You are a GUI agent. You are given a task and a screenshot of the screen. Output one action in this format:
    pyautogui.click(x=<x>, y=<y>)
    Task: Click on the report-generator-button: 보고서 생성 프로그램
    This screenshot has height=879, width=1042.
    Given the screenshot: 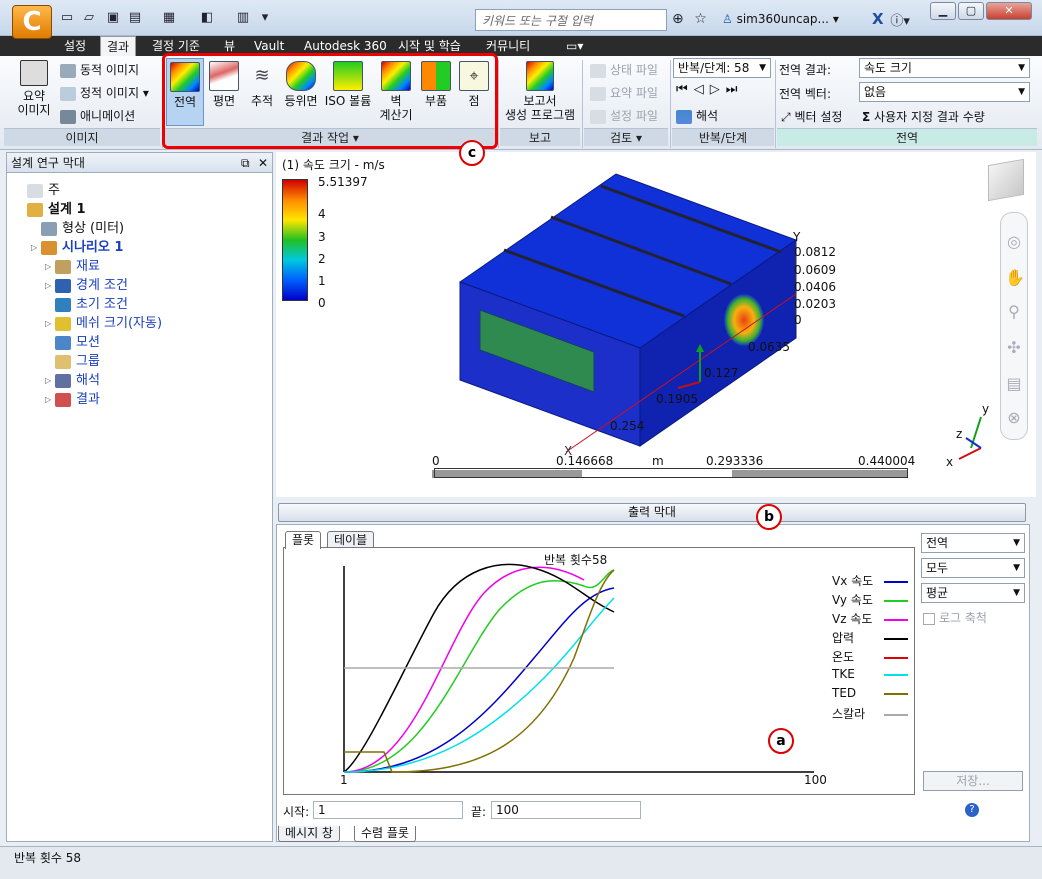 What is the action you would take?
    pyautogui.click(x=540, y=90)
    